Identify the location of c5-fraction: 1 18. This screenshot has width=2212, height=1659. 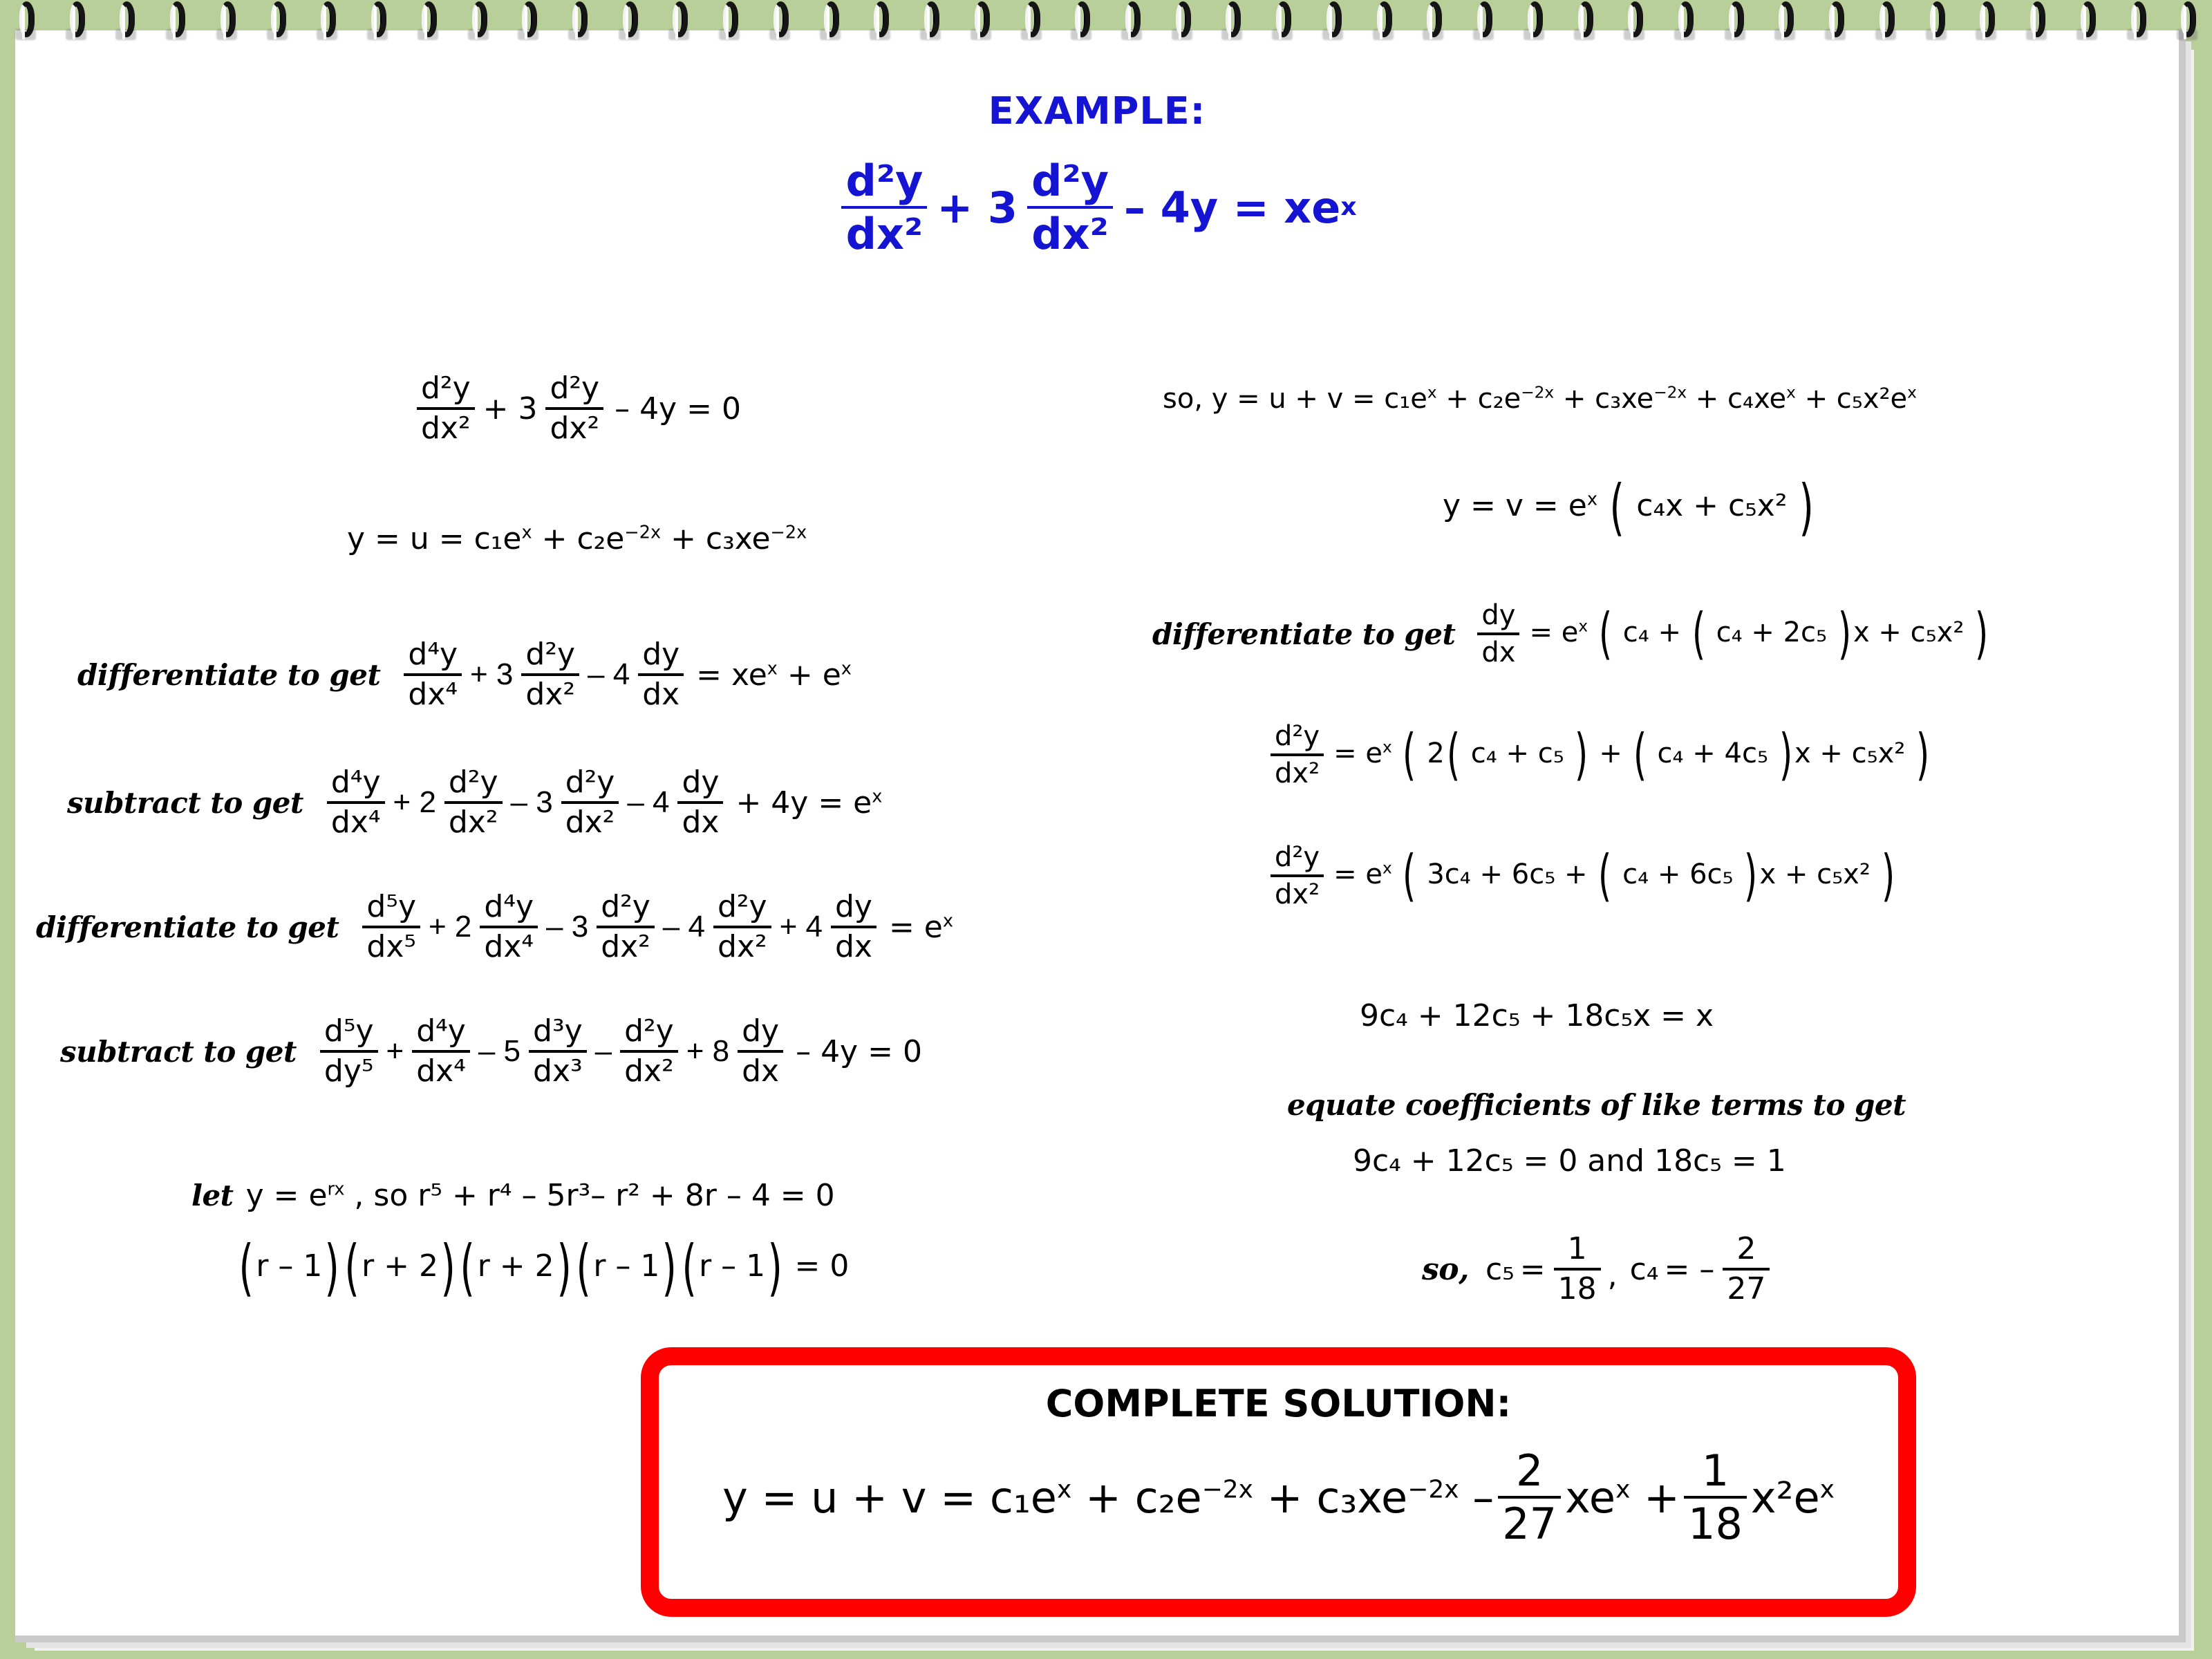
(1577, 1269).